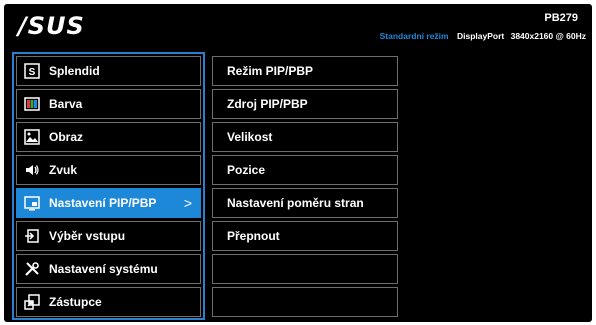 The image size is (596, 325). I want to click on chevron-right-icon: >, so click(187, 203).